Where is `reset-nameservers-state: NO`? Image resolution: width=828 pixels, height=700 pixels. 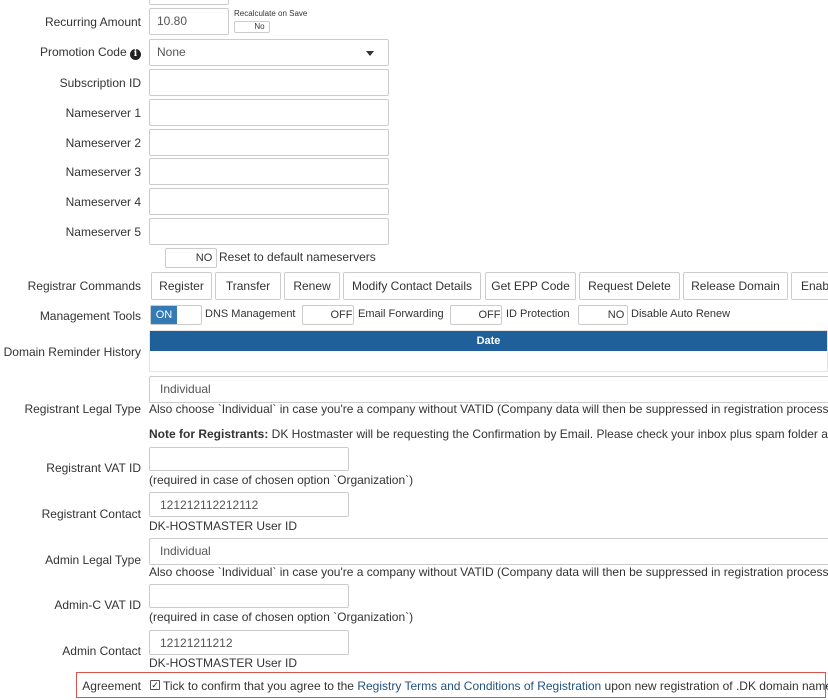 reset-nameservers-state: NO is located at coordinates (204, 258).